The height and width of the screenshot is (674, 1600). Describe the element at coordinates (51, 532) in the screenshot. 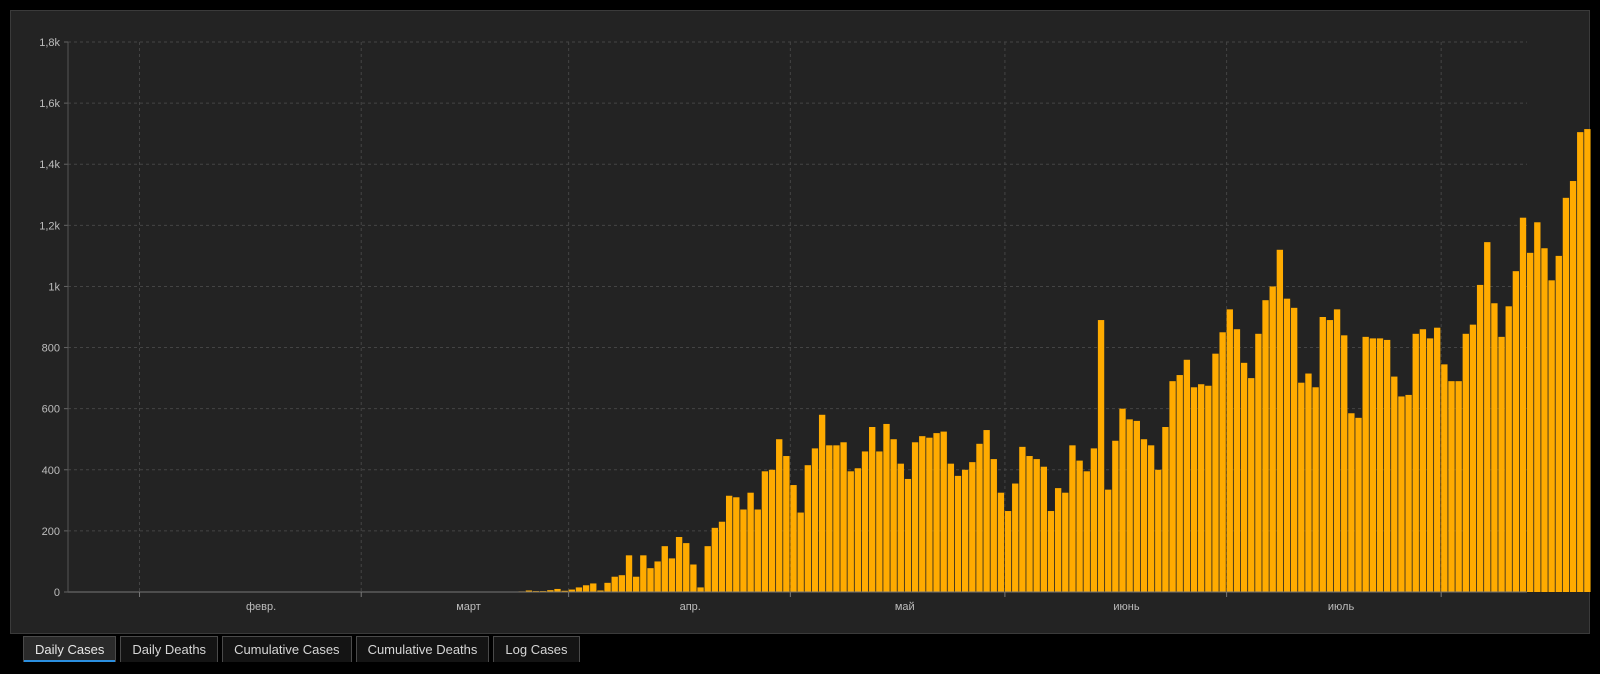

I see `y-tick-label: 200` at that location.